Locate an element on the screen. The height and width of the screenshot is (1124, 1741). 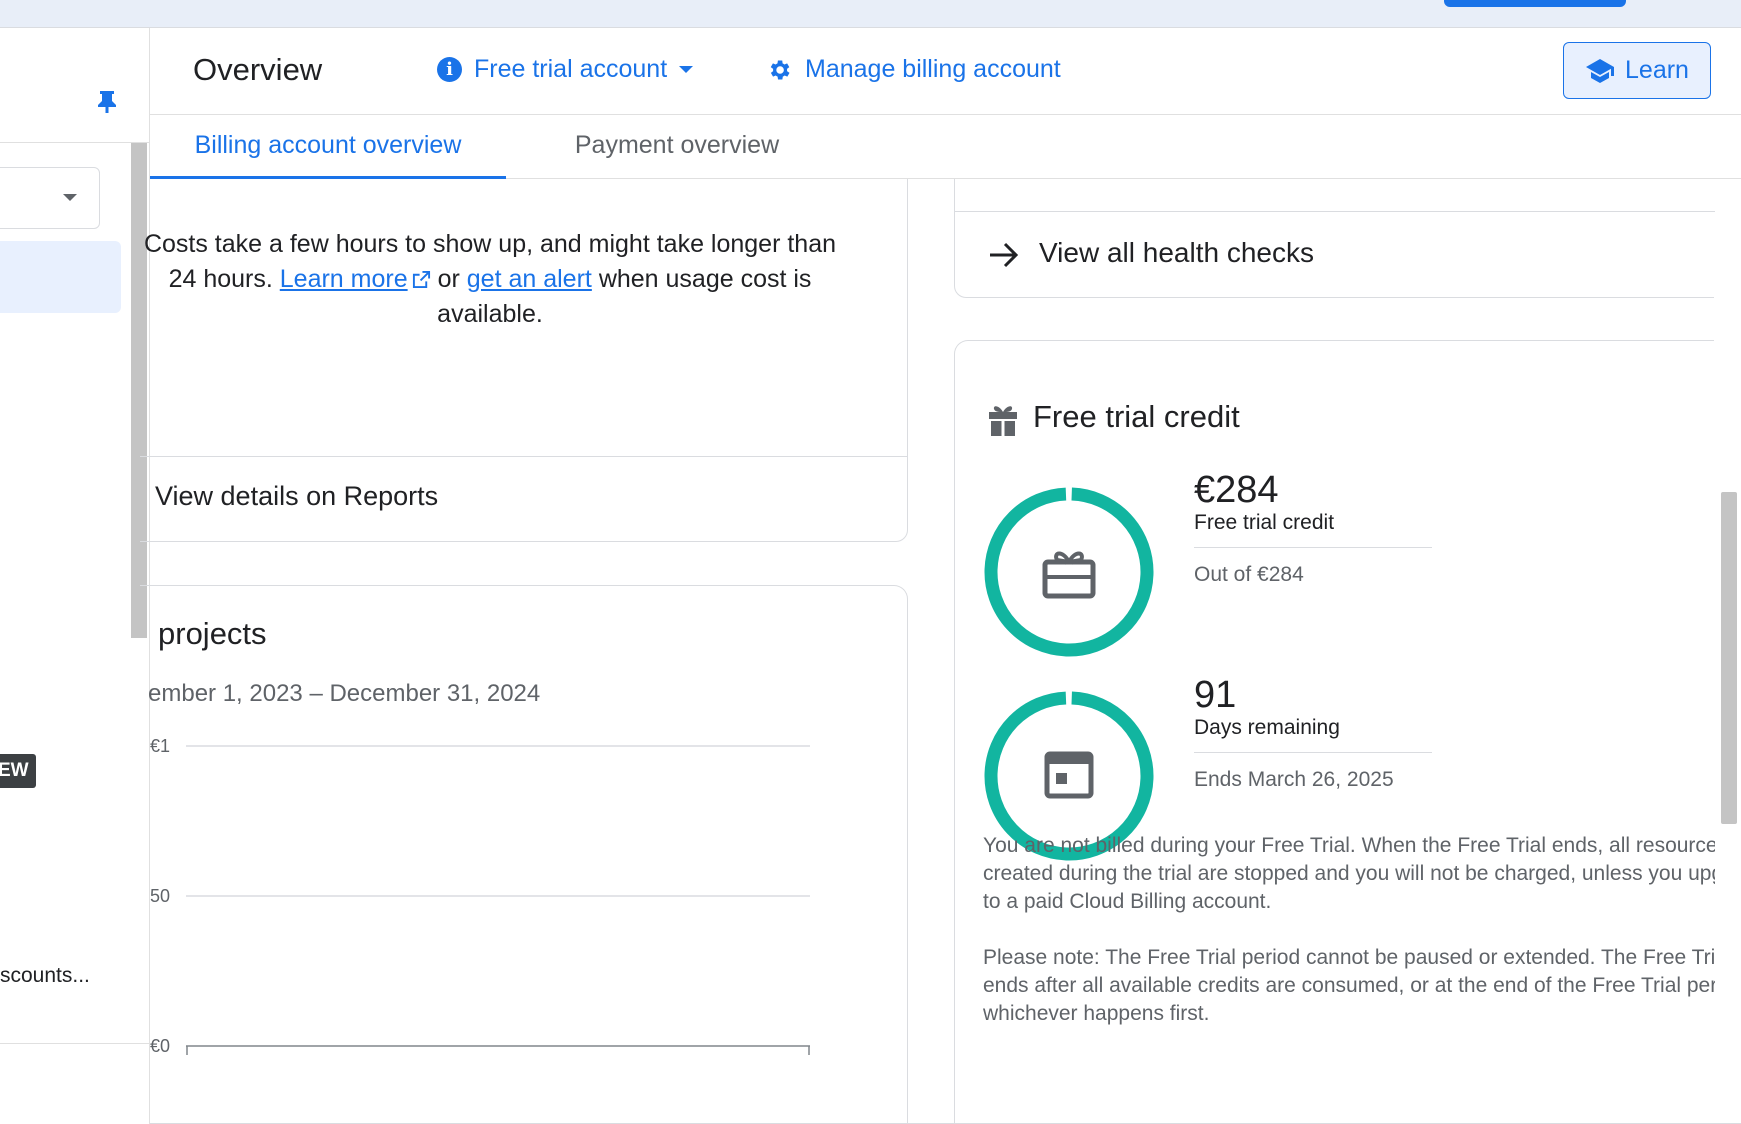
cost-message-line: available. is located at coordinates (490, 314).